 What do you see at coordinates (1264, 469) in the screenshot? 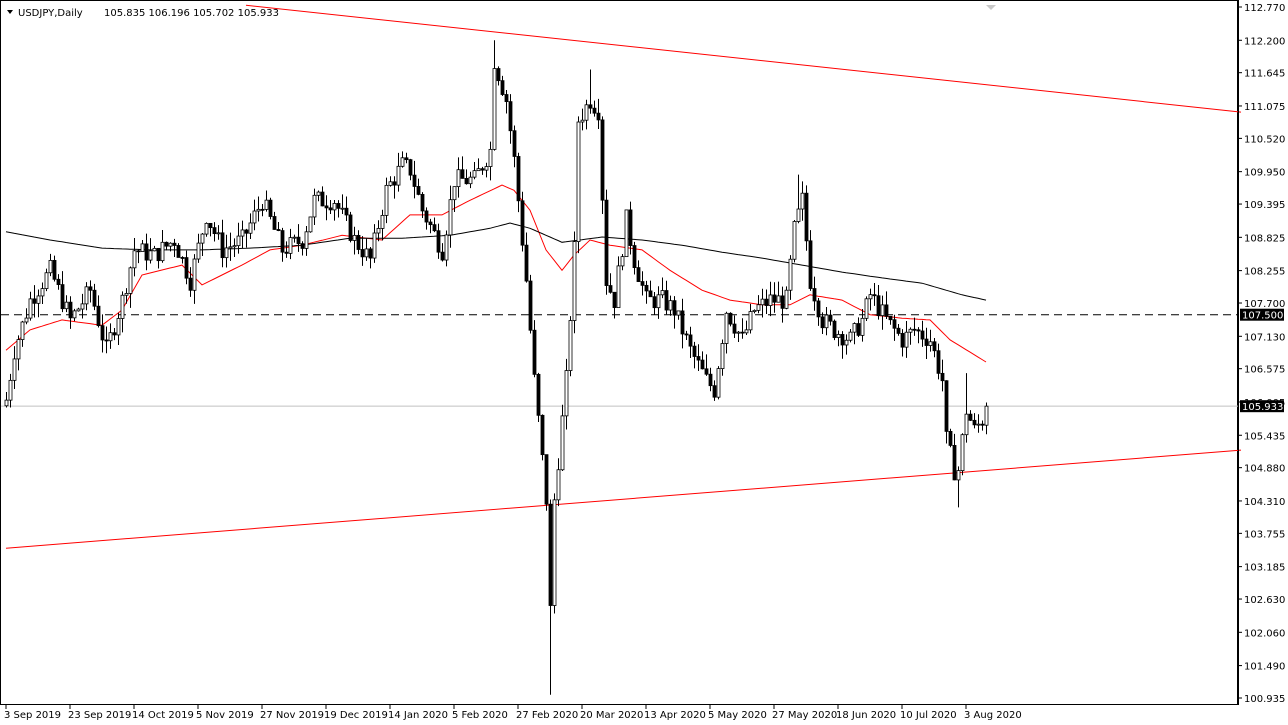
I see `price-tick-label: 104.880` at bounding box center [1264, 469].